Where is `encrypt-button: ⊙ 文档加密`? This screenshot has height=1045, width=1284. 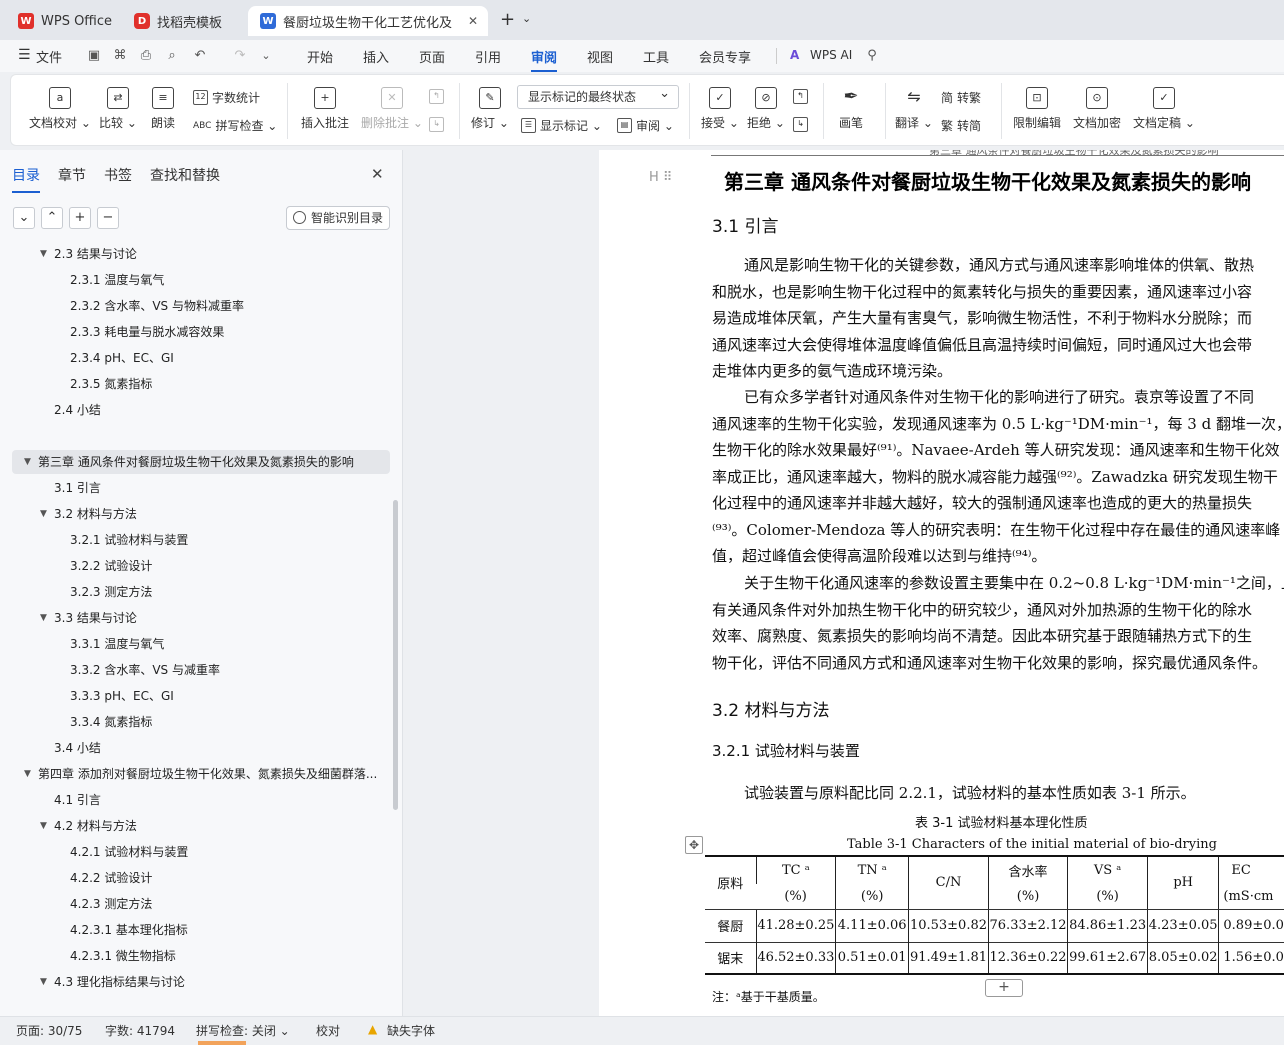 encrypt-button: ⊙ 文档加密 is located at coordinates (1097, 109).